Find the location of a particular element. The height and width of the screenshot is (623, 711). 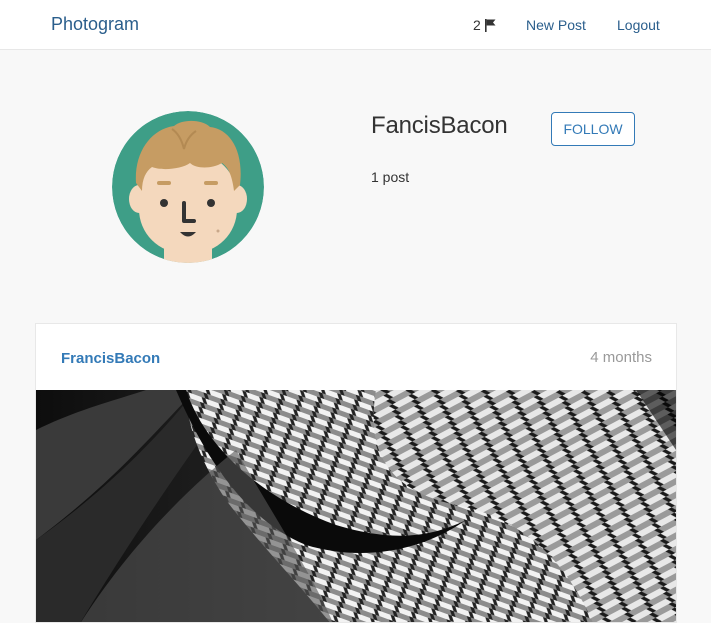

notifications-link: 2 is located at coordinates (484, 25).